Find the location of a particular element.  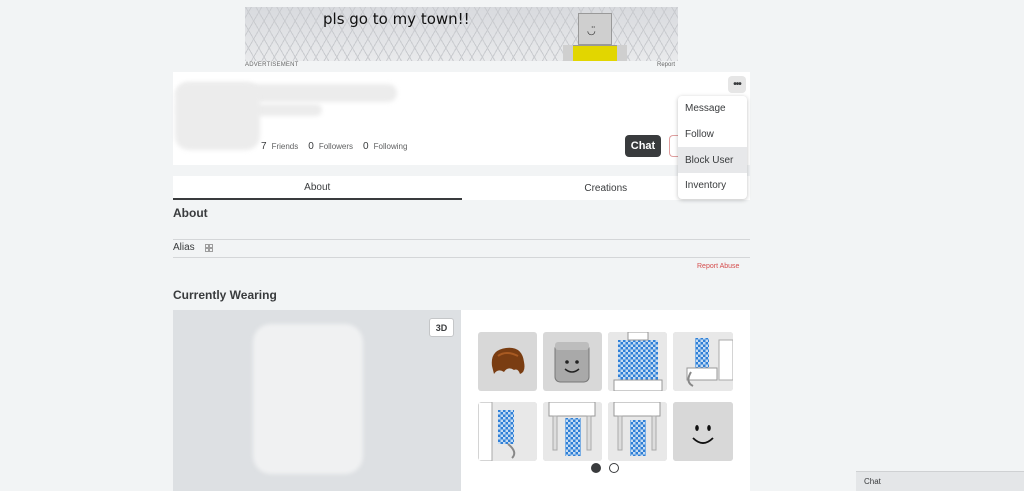

friends-label: Friends is located at coordinates (285, 146).